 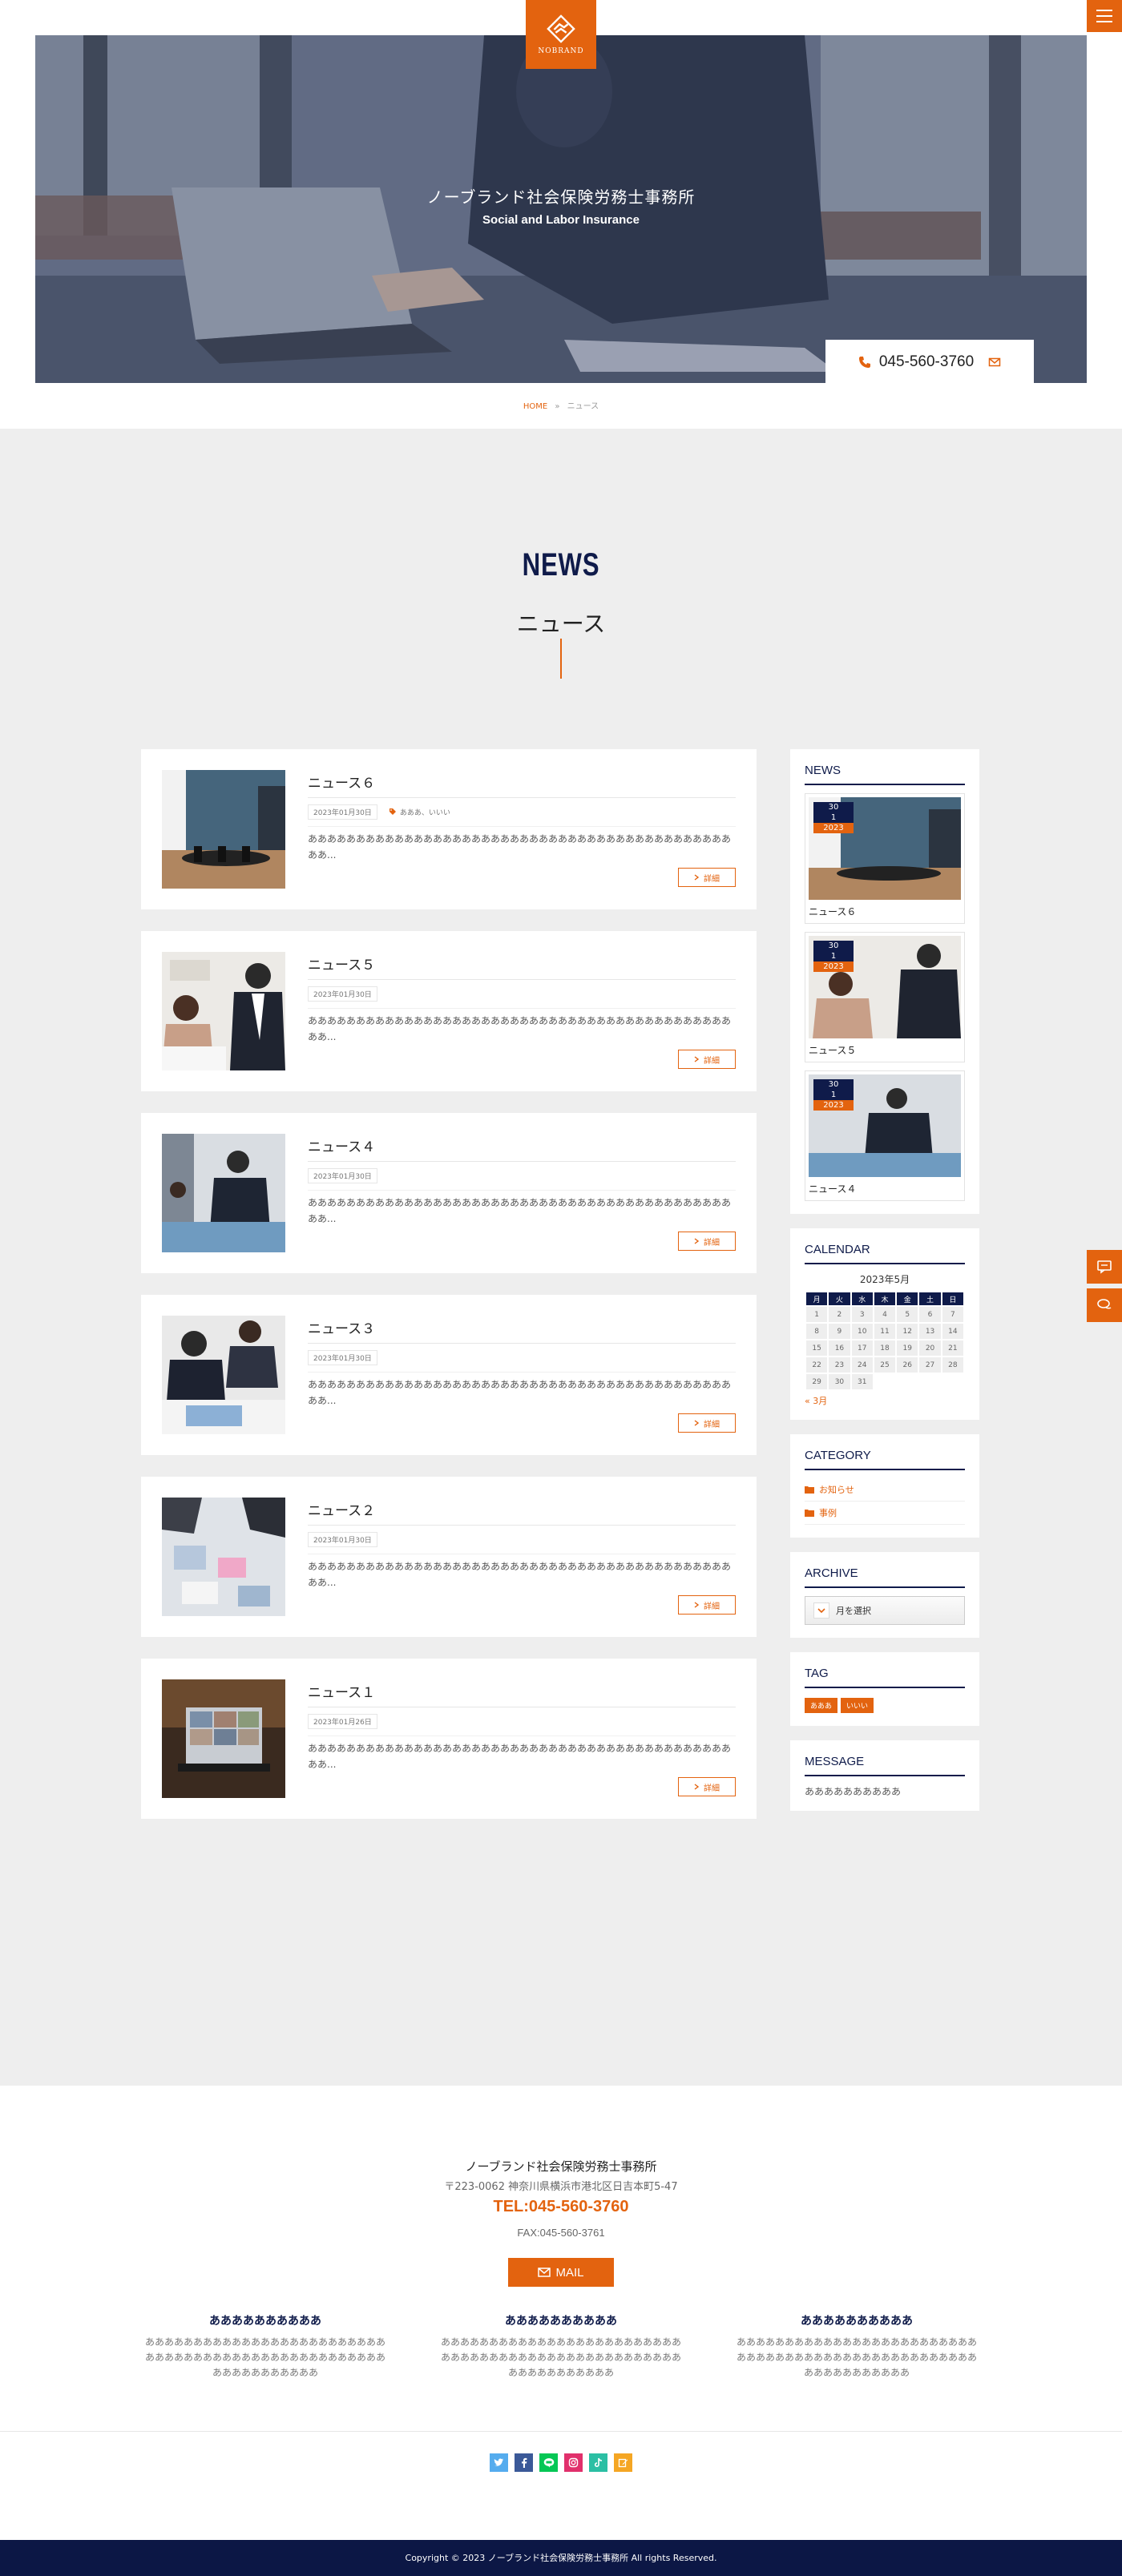 What do you see at coordinates (573, 2462) in the screenshot?
I see `instagram-icon` at bounding box center [573, 2462].